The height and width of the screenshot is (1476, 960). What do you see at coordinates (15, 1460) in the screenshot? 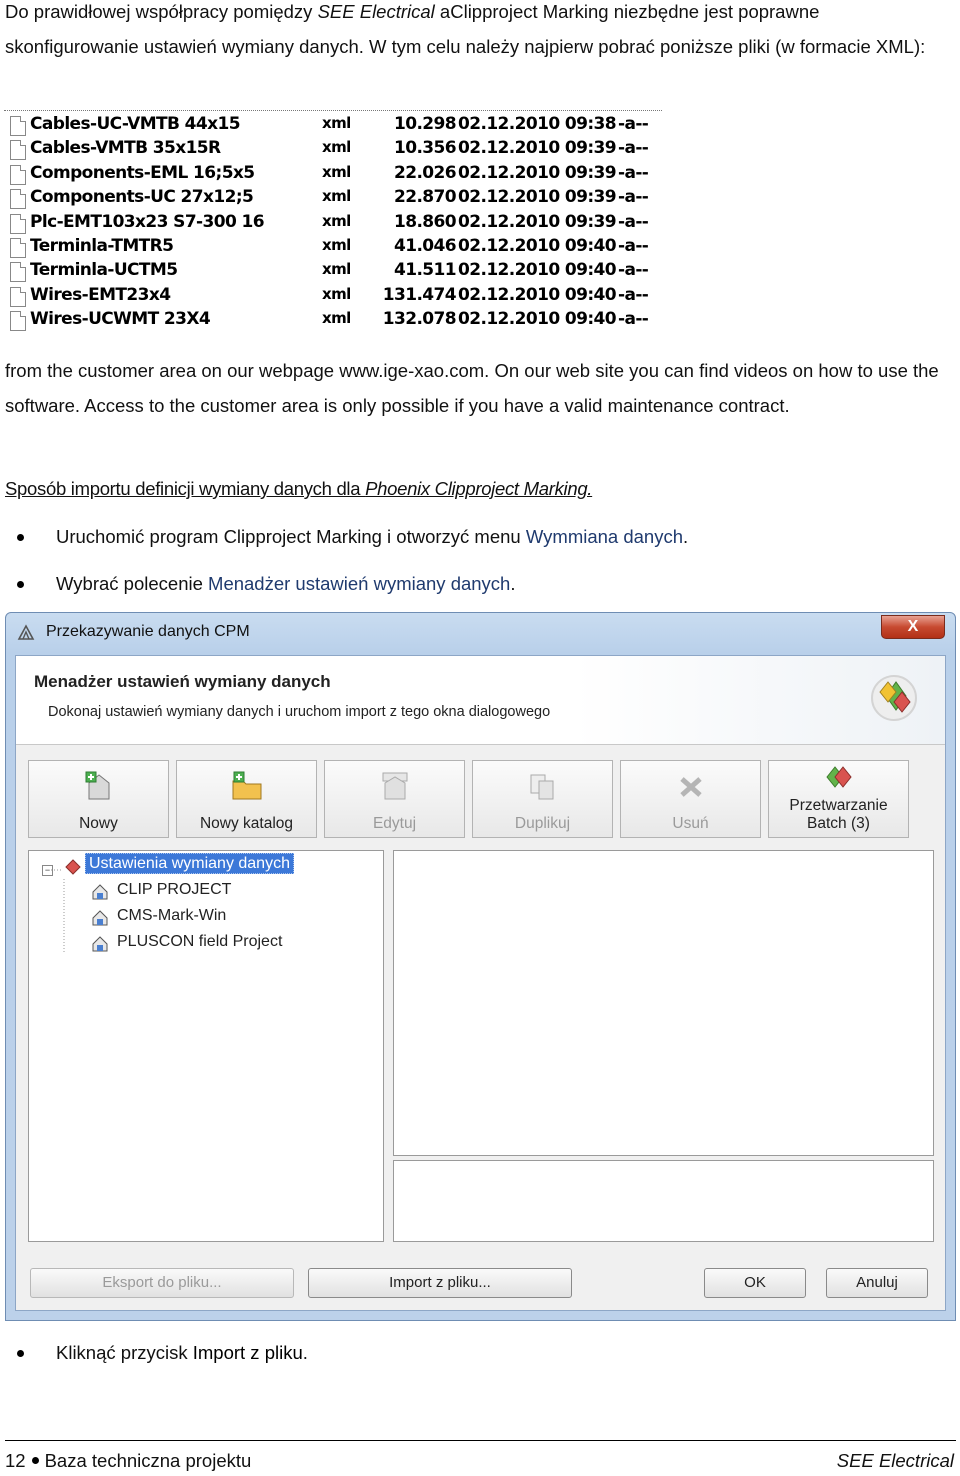
I see `page-number: 12` at bounding box center [15, 1460].